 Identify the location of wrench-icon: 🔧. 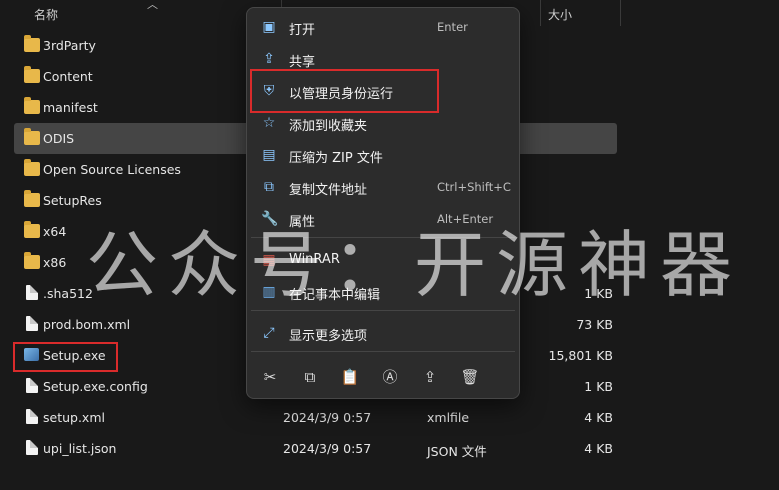
(270, 219).